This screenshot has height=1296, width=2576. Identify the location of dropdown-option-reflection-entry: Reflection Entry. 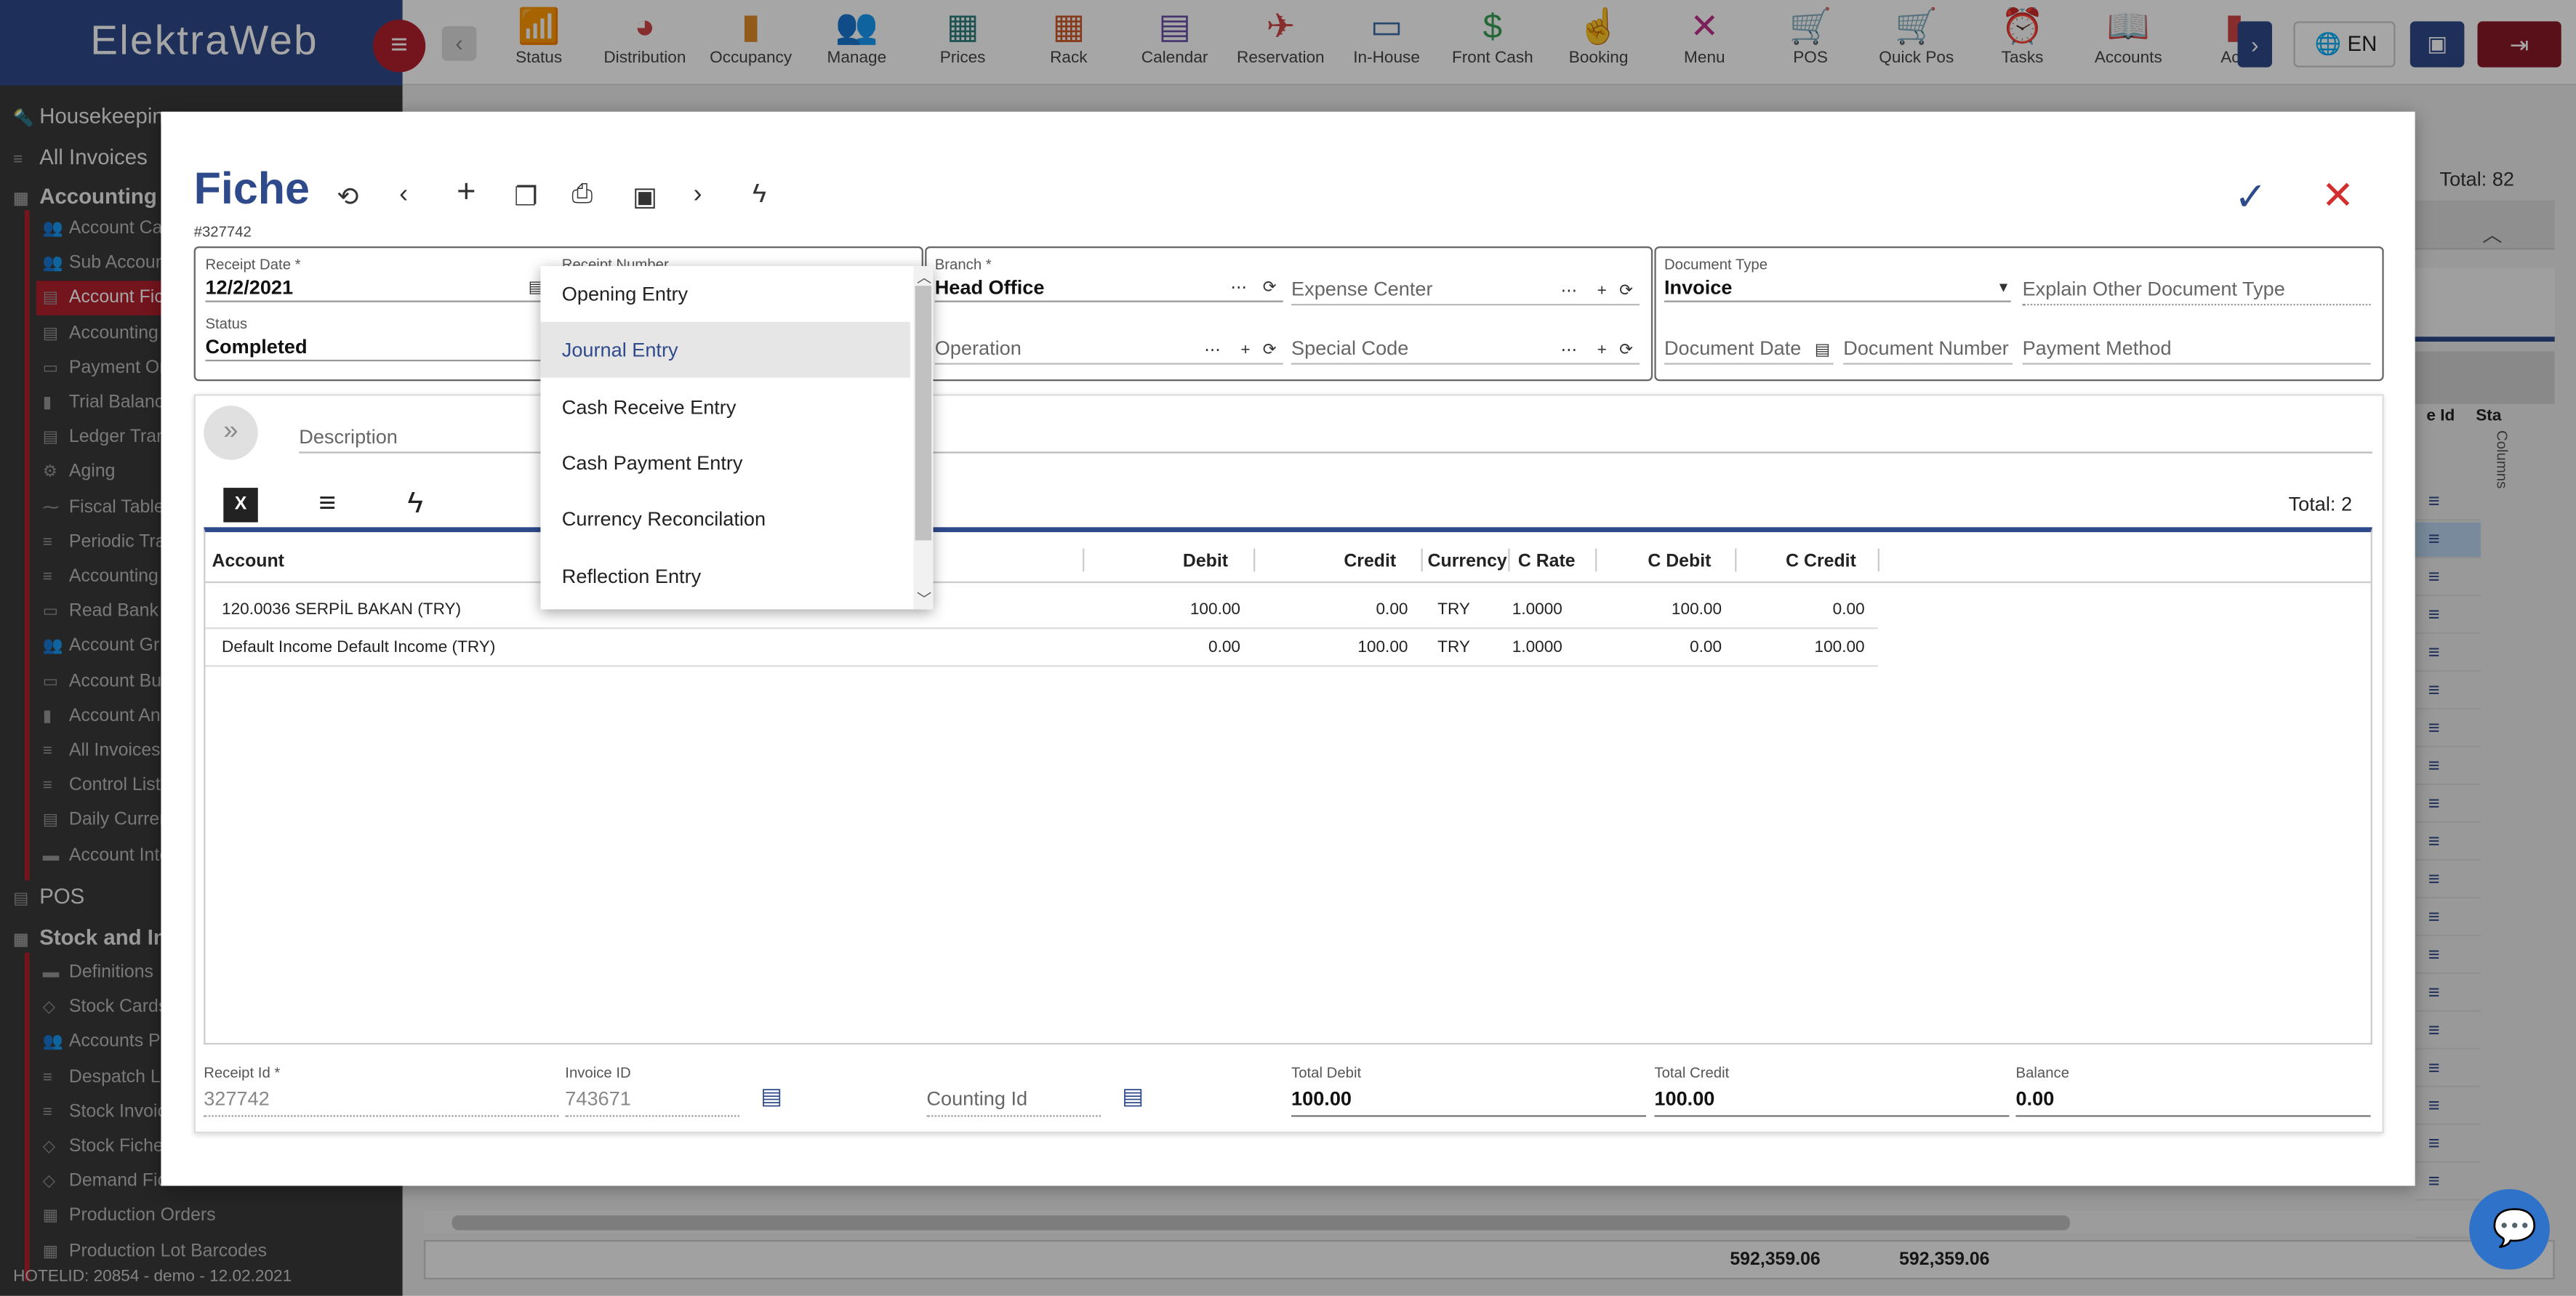
(725, 576).